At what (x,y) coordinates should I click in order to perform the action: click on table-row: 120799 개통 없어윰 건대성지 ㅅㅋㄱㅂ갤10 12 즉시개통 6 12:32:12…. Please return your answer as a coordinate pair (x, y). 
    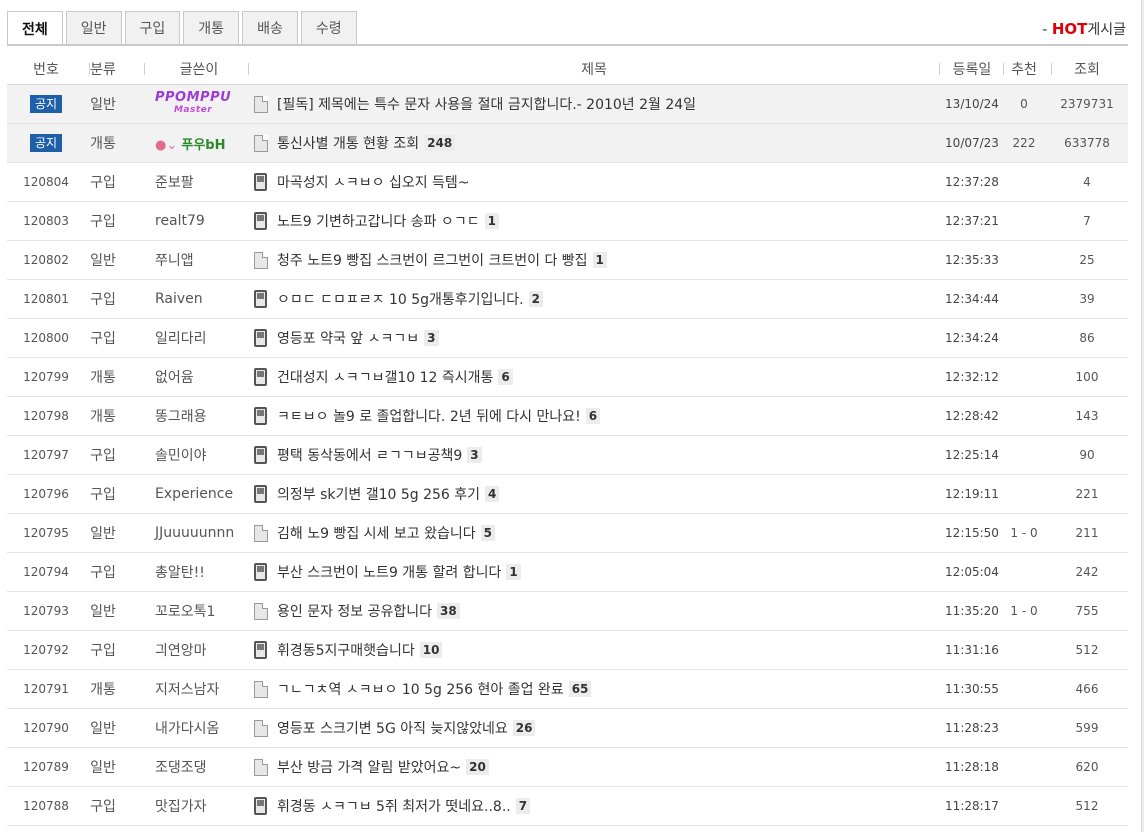
    Looking at the image, I should click on (567, 377).